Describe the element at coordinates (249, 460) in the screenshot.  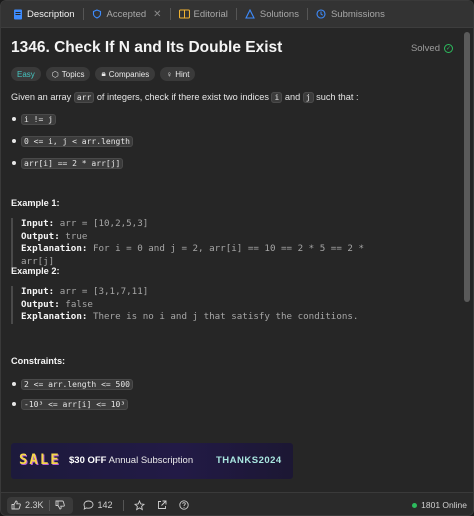
I see `promo-code: THANKS2024` at that location.